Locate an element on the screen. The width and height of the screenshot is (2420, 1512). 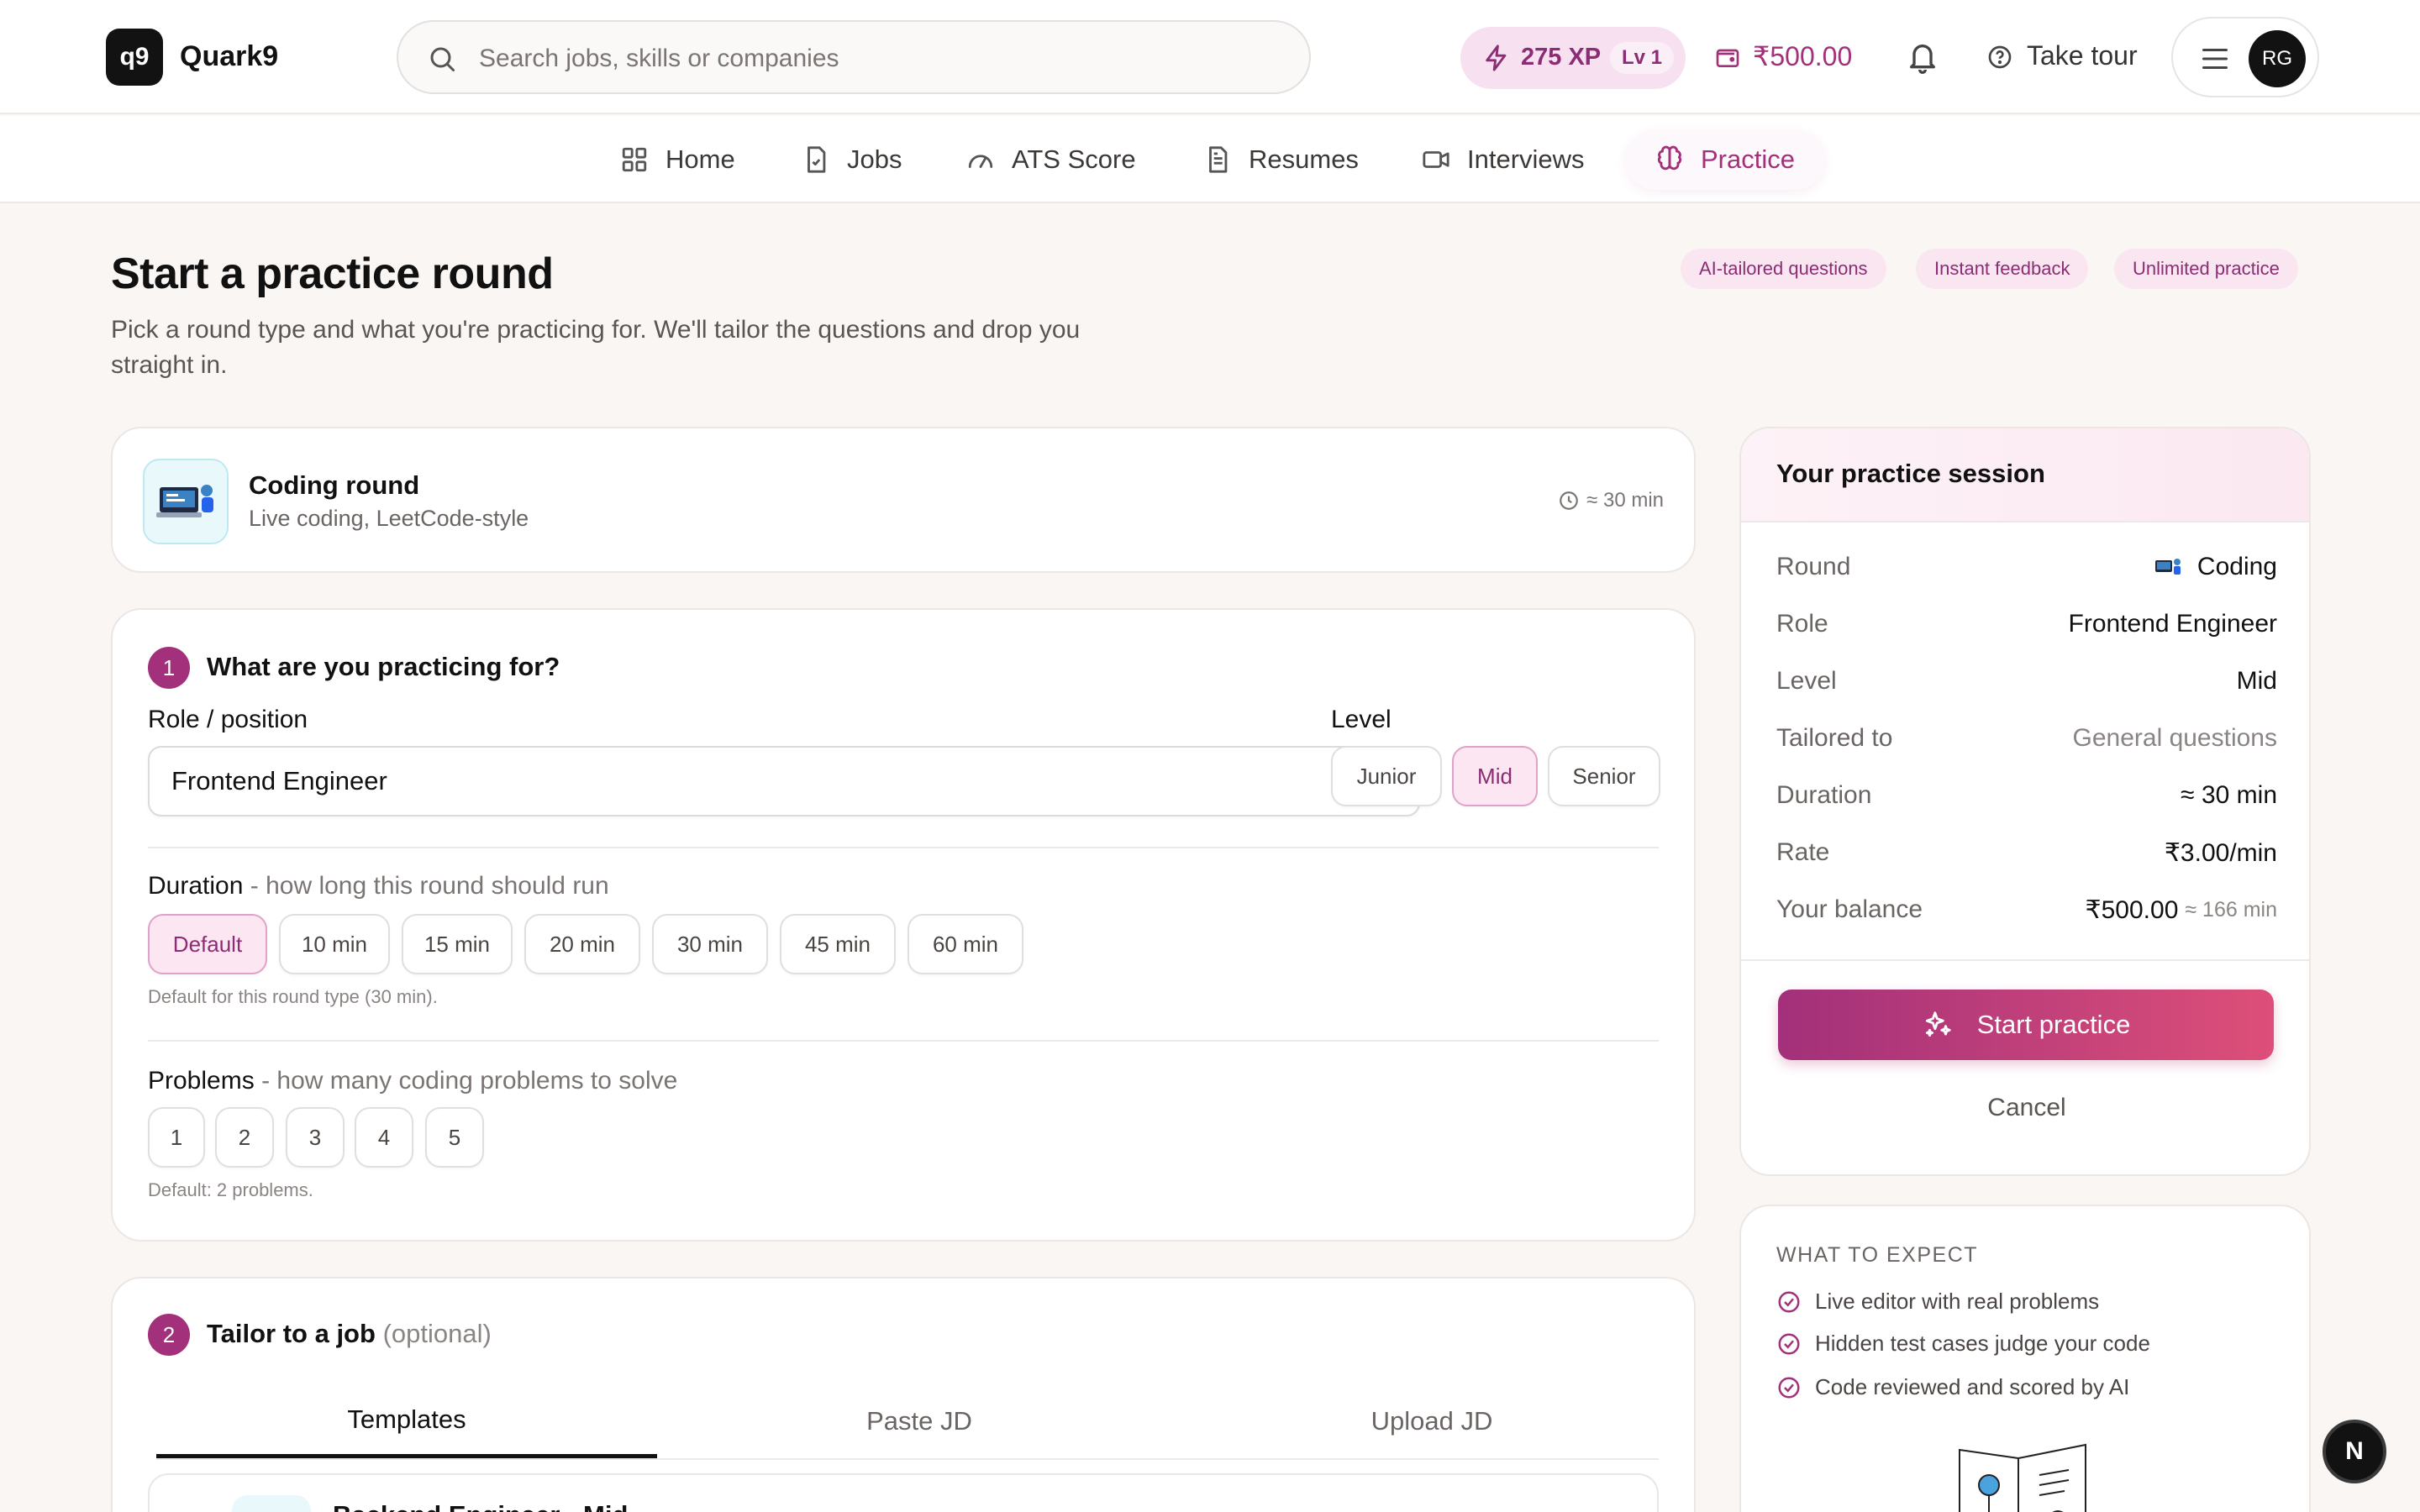
dev-tools-button: N is located at coordinates (2354, 1451).